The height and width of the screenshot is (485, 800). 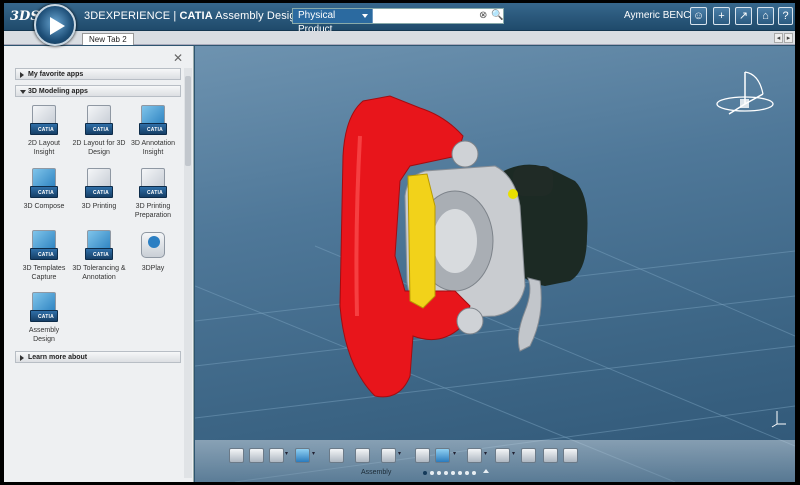 What do you see at coordinates (788, 38) in the screenshot?
I see `tab-scroll-right-icon: ▸` at bounding box center [788, 38].